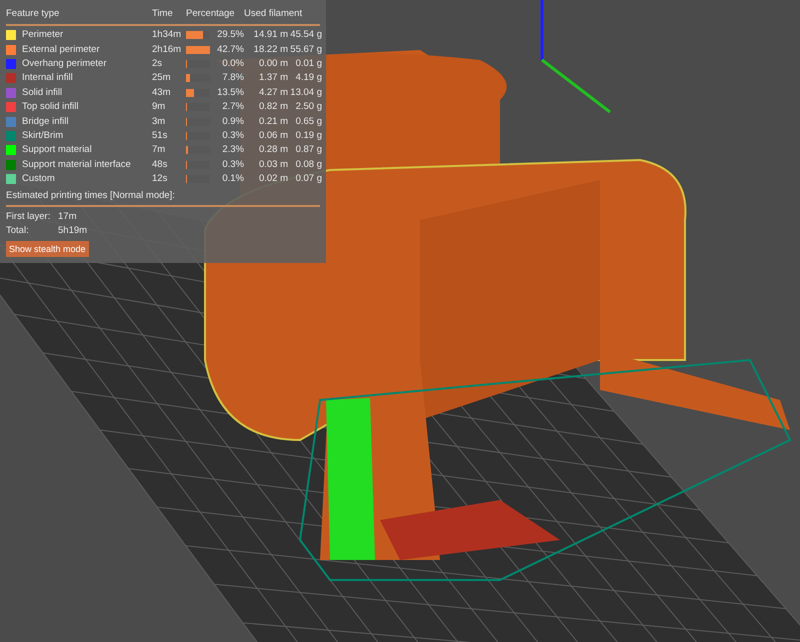 The image size is (800, 642). What do you see at coordinates (305, 35) in the screenshot?
I see `weight-value: 45.54 g` at bounding box center [305, 35].